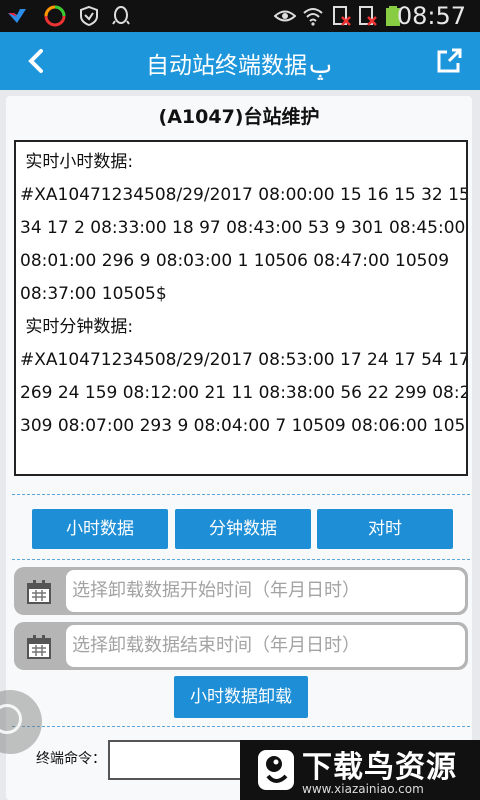 The height and width of the screenshot is (800, 480). I want to click on data-line: 08:37:00 10505$, so click(93, 294).